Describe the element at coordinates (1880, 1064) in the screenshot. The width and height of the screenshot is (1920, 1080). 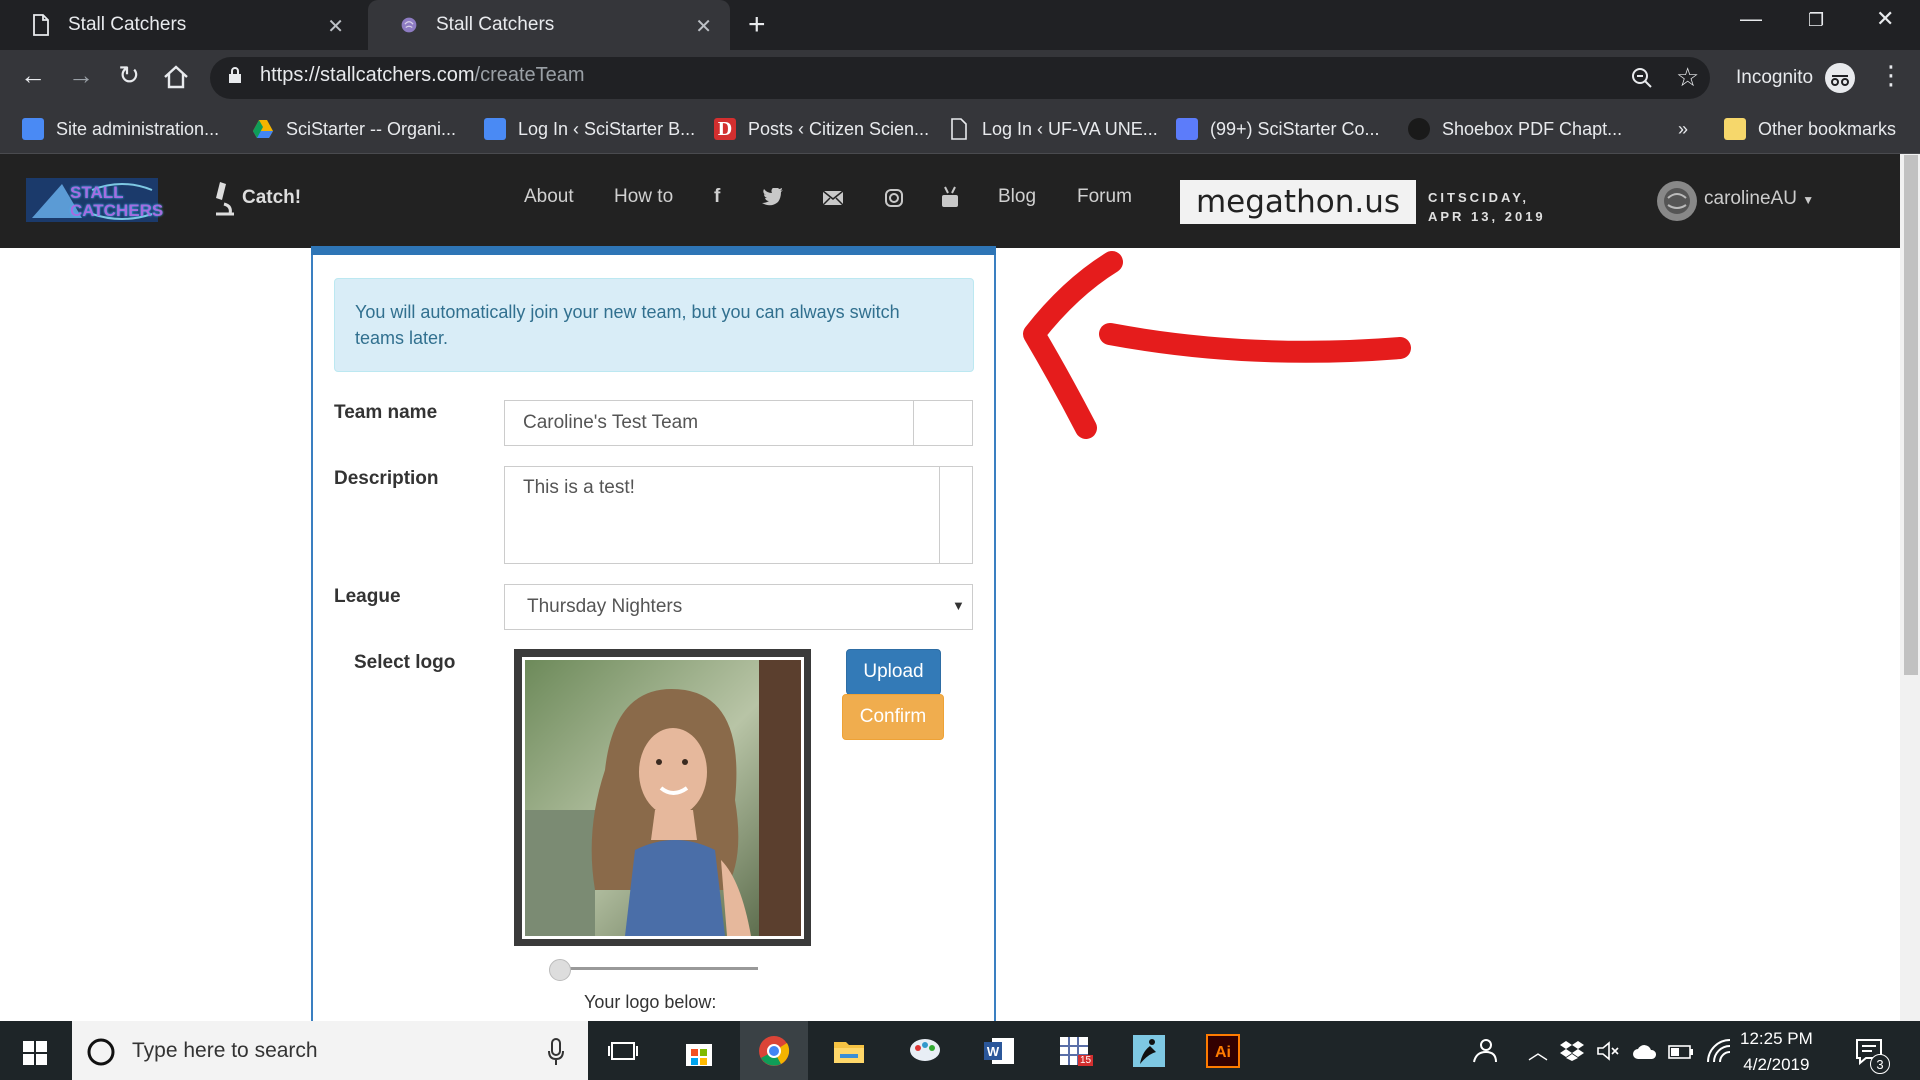
I see `notification-count-badge: 3` at that location.